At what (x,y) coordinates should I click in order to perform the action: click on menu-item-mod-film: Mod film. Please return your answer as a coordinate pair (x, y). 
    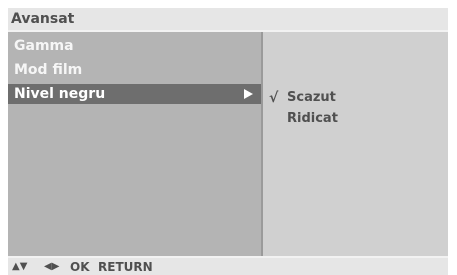
    Looking at the image, I should click on (134, 70).